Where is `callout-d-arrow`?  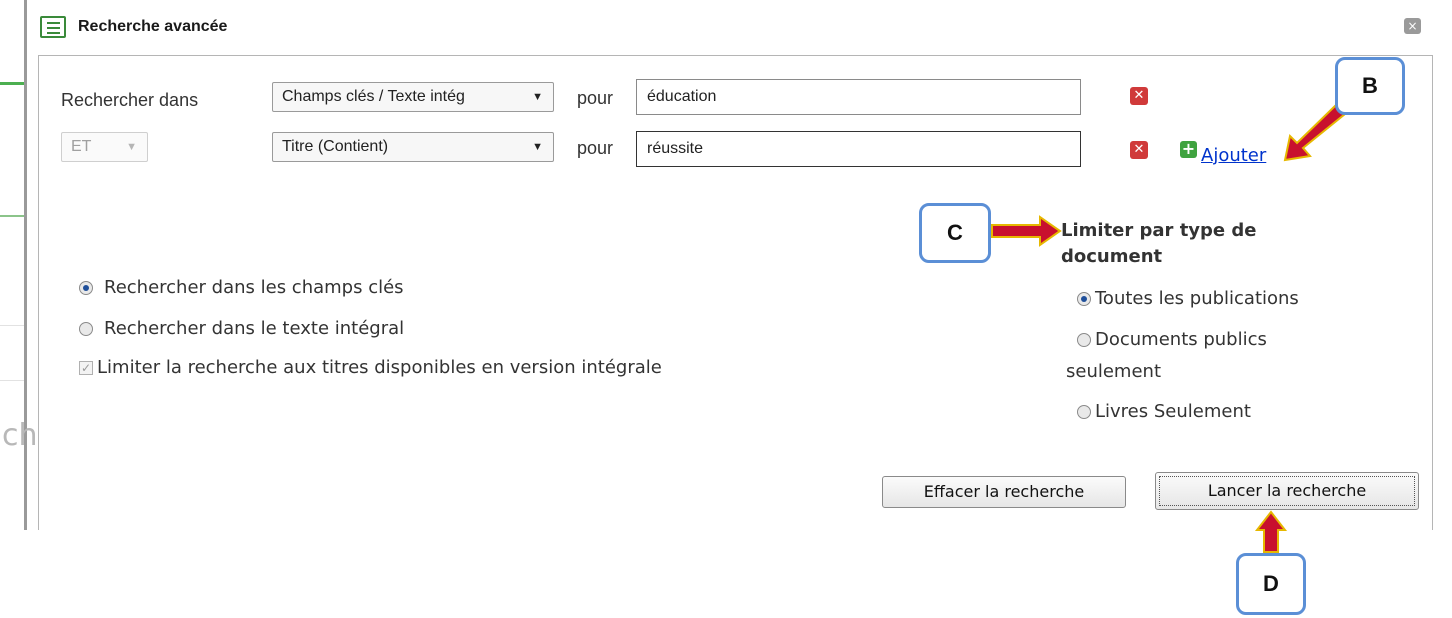 callout-d-arrow is located at coordinates (1271, 531).